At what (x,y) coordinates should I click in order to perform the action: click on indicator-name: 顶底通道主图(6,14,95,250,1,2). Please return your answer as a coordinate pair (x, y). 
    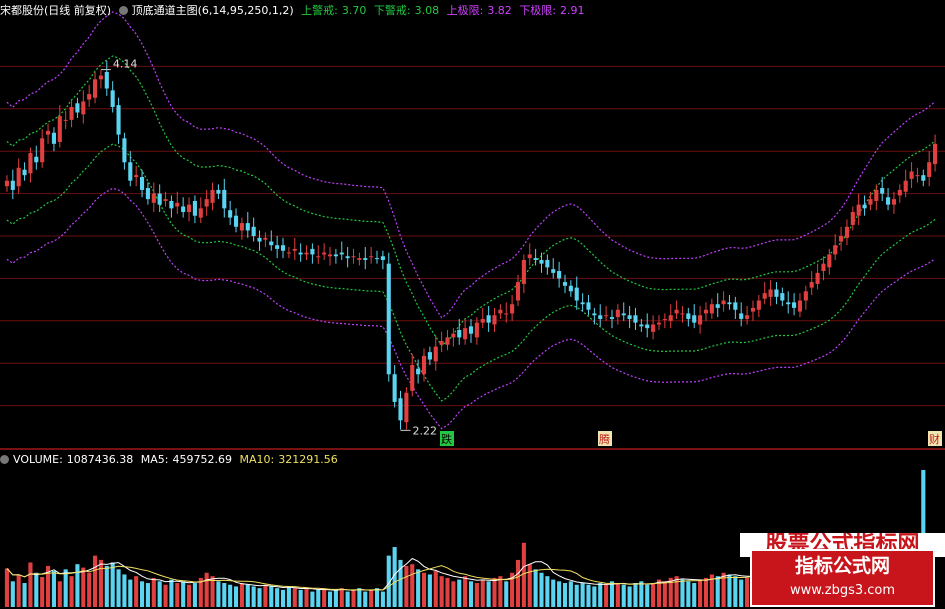
    Looking at the image, I should click on (213, 10).